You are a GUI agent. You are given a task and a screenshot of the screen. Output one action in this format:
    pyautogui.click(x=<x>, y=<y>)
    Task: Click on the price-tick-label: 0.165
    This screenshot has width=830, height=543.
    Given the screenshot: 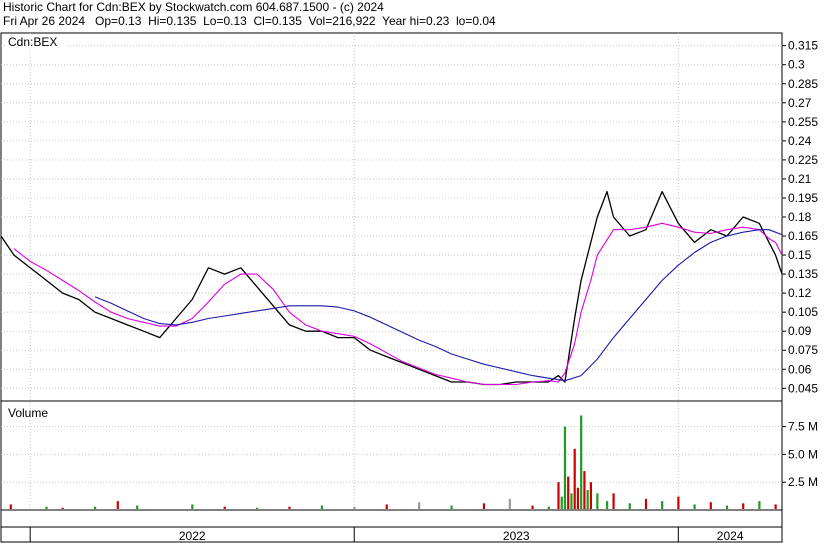 What is the action you would take?
    pyautogui.click(x=803, y=236)
    